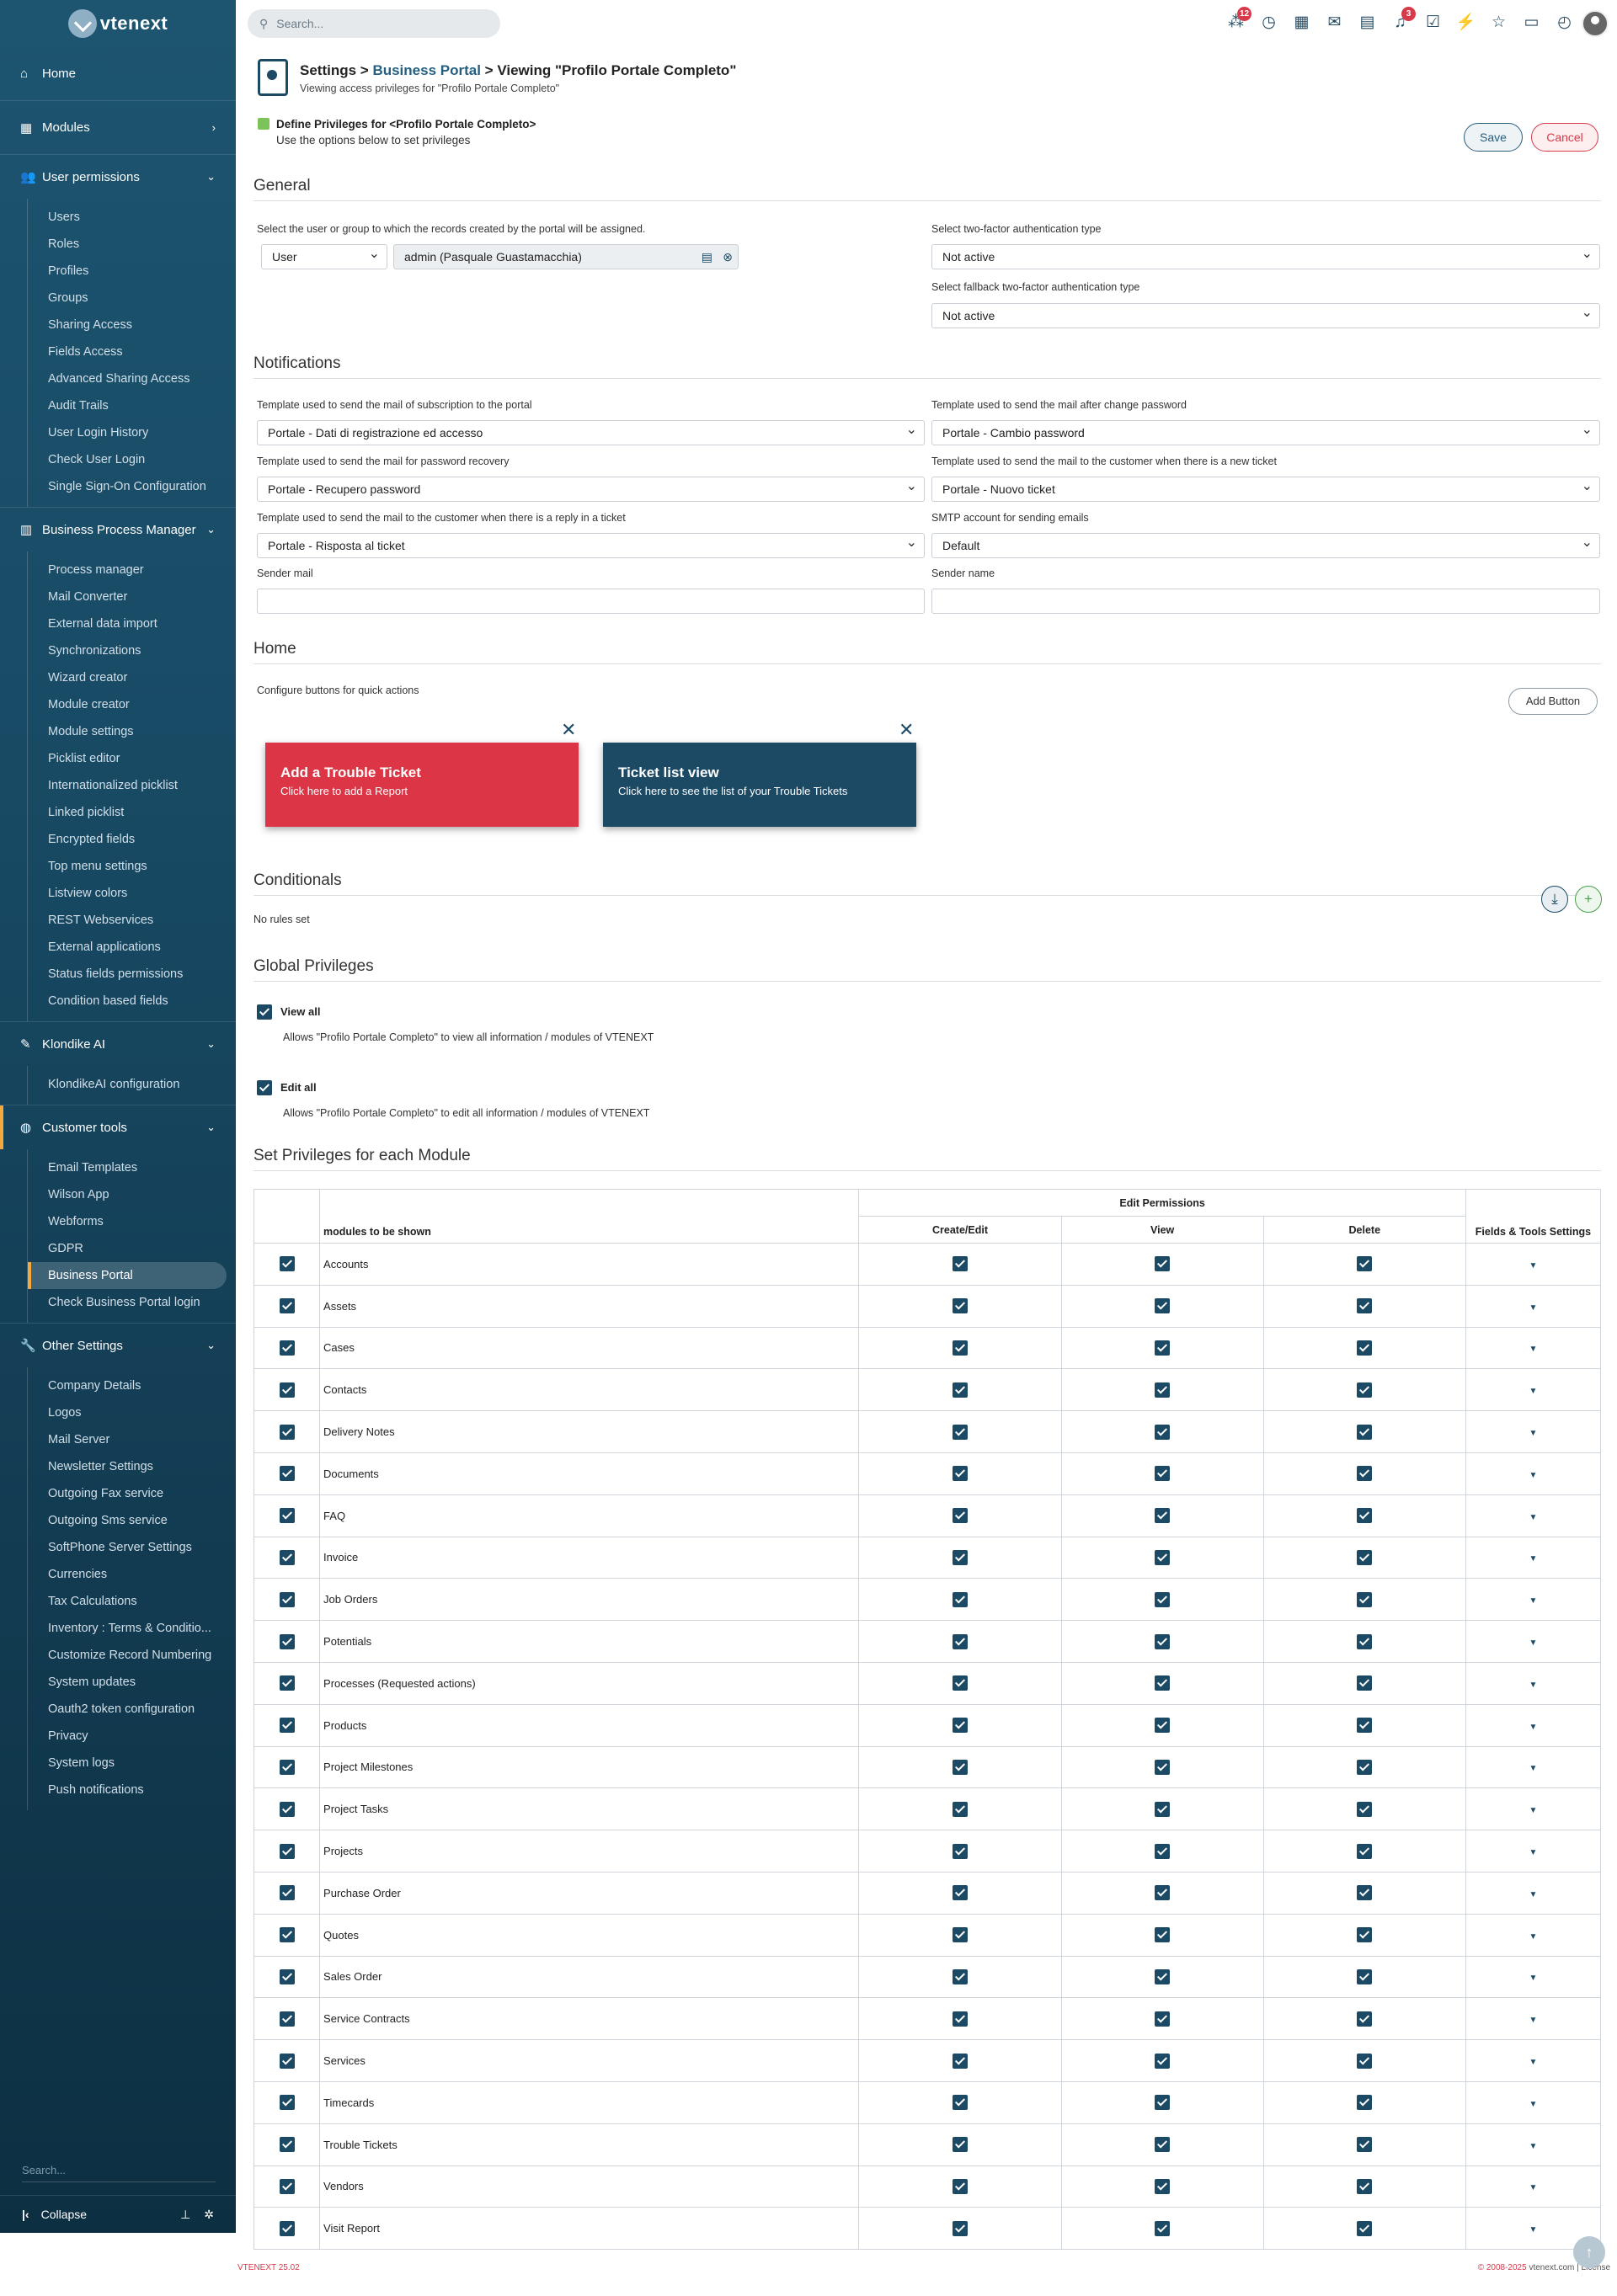  I want to click on sidebar-item-klondikeai-configuration: KlondikeAI configuration, so click(128, 1084).